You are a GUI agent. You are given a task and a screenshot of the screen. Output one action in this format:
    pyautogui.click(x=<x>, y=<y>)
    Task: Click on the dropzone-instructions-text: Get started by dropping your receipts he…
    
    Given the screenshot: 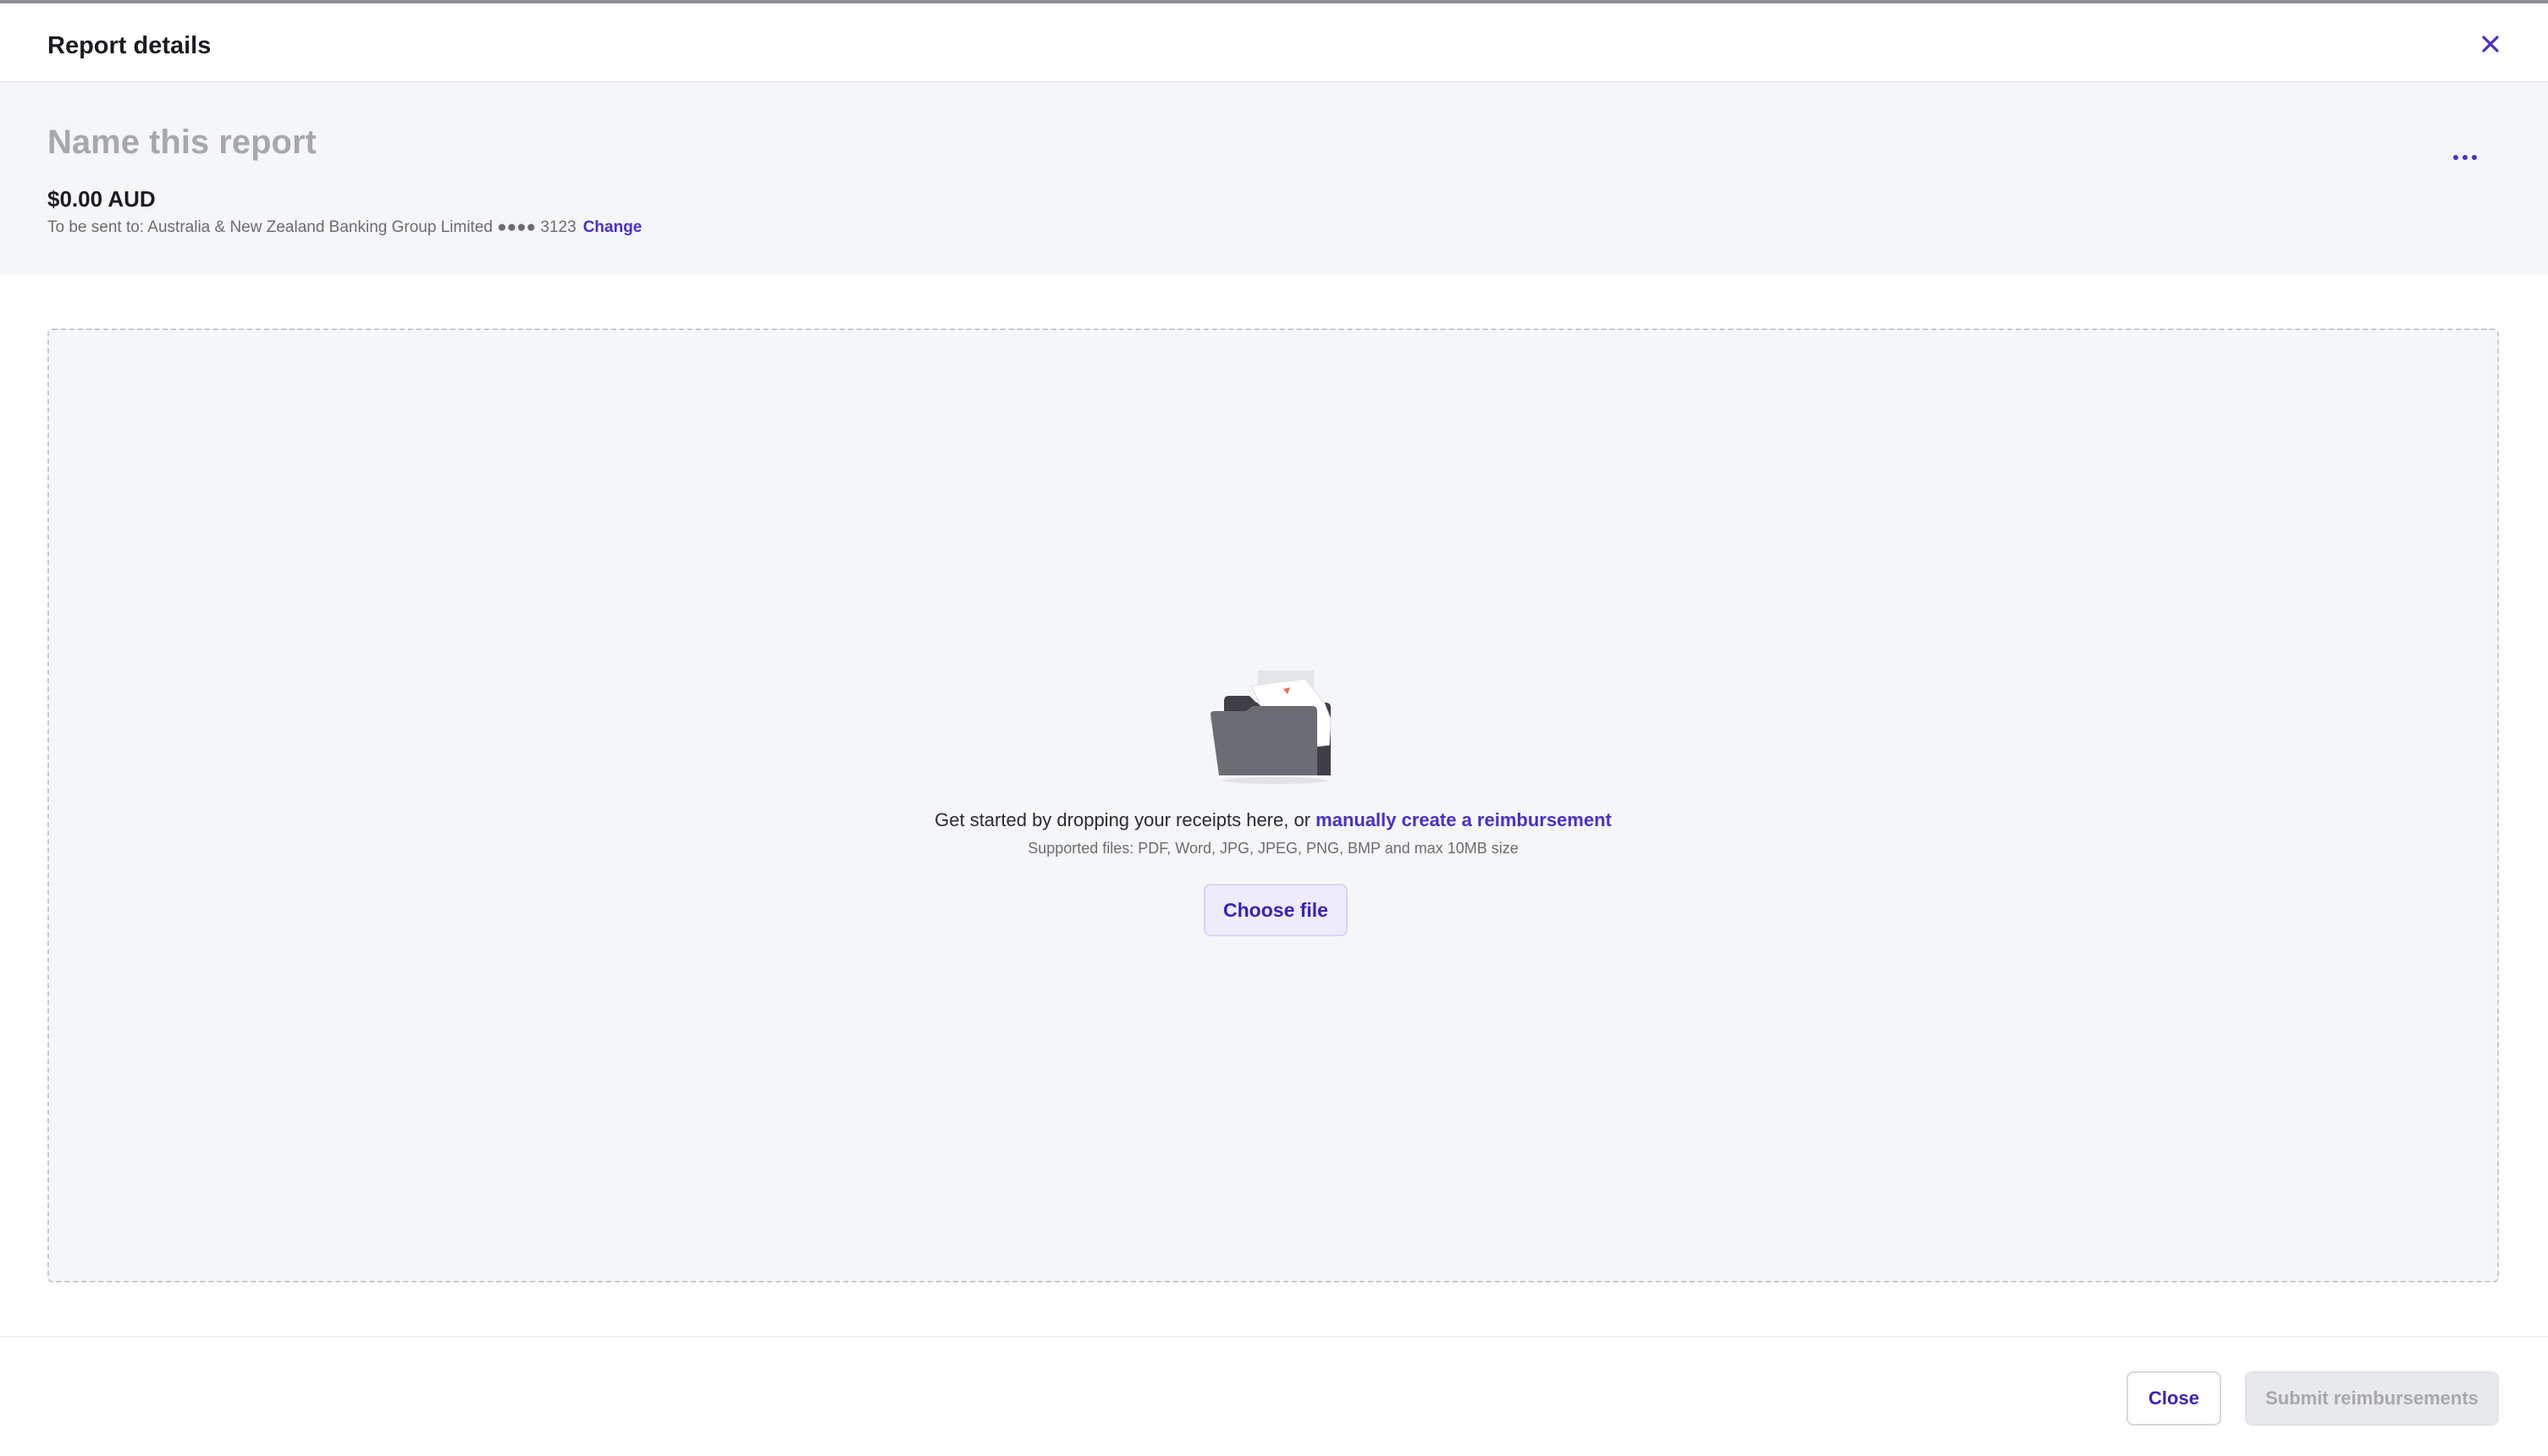 What is the action you would take?
    pyautogui.click(x=1125, y=819)
    